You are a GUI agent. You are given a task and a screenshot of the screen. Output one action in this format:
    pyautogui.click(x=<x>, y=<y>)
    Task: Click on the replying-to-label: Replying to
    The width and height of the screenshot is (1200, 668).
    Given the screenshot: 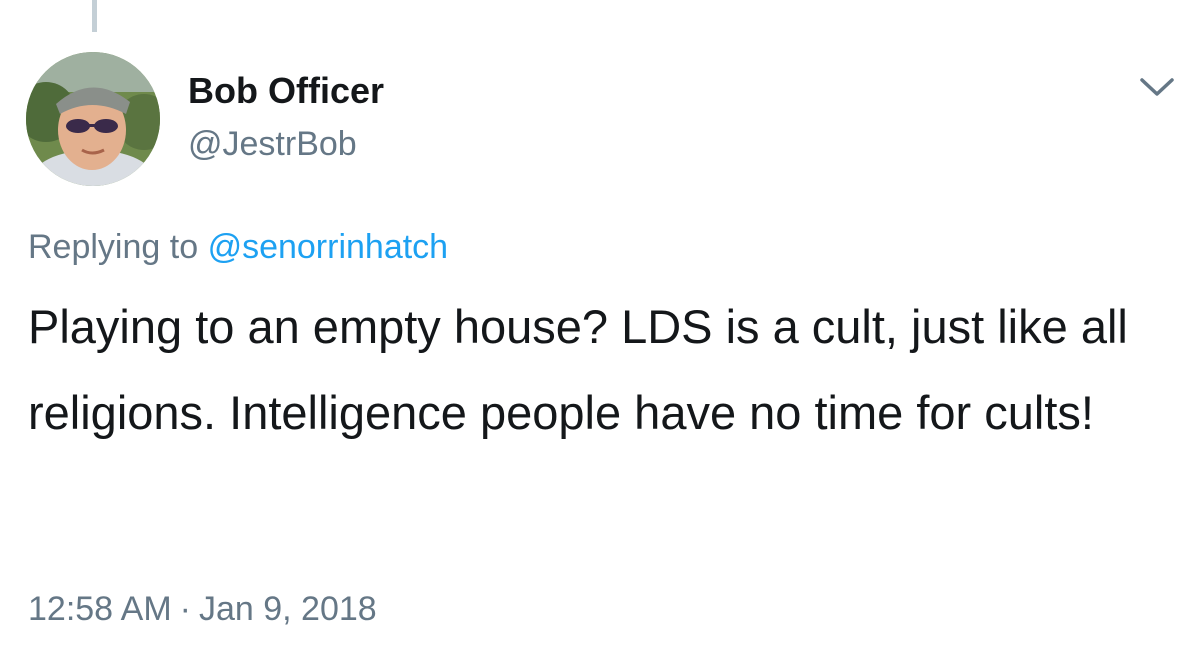 What is the action you would take?
    pyautogui.click(x=113, y=247)
    